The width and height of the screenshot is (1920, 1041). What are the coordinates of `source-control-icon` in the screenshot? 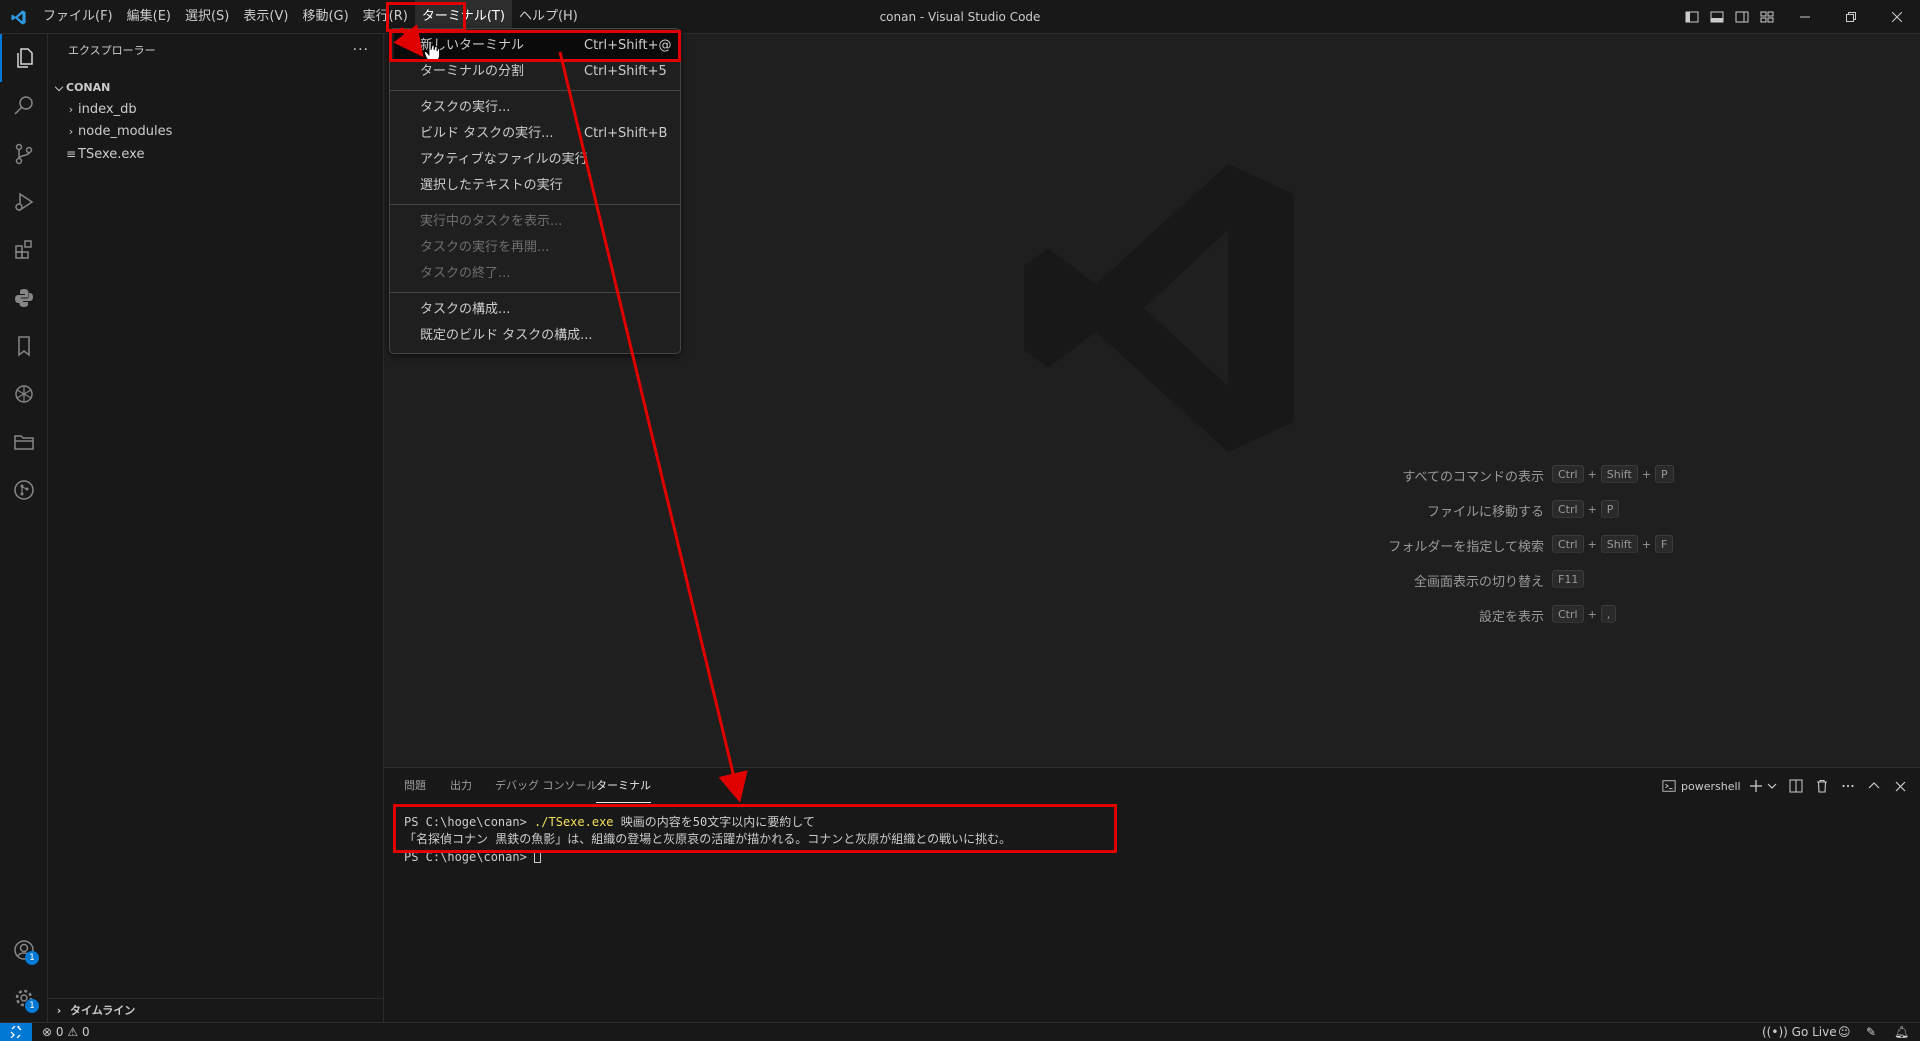 It's located at (24, 154).